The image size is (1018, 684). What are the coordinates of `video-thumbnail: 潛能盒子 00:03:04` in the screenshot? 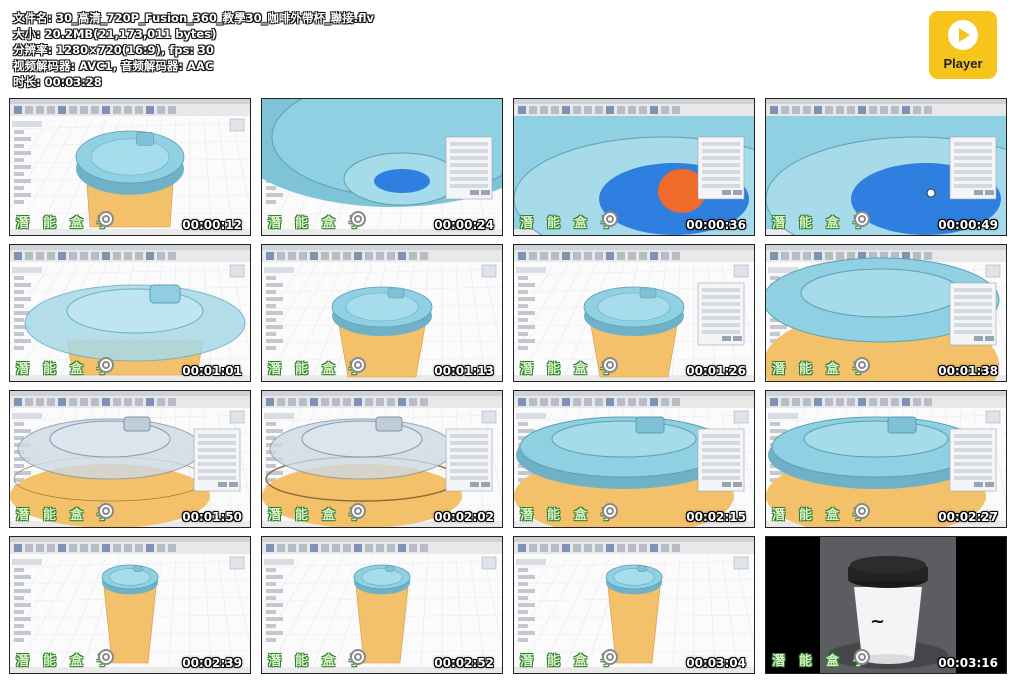 It's located at (634, 605).